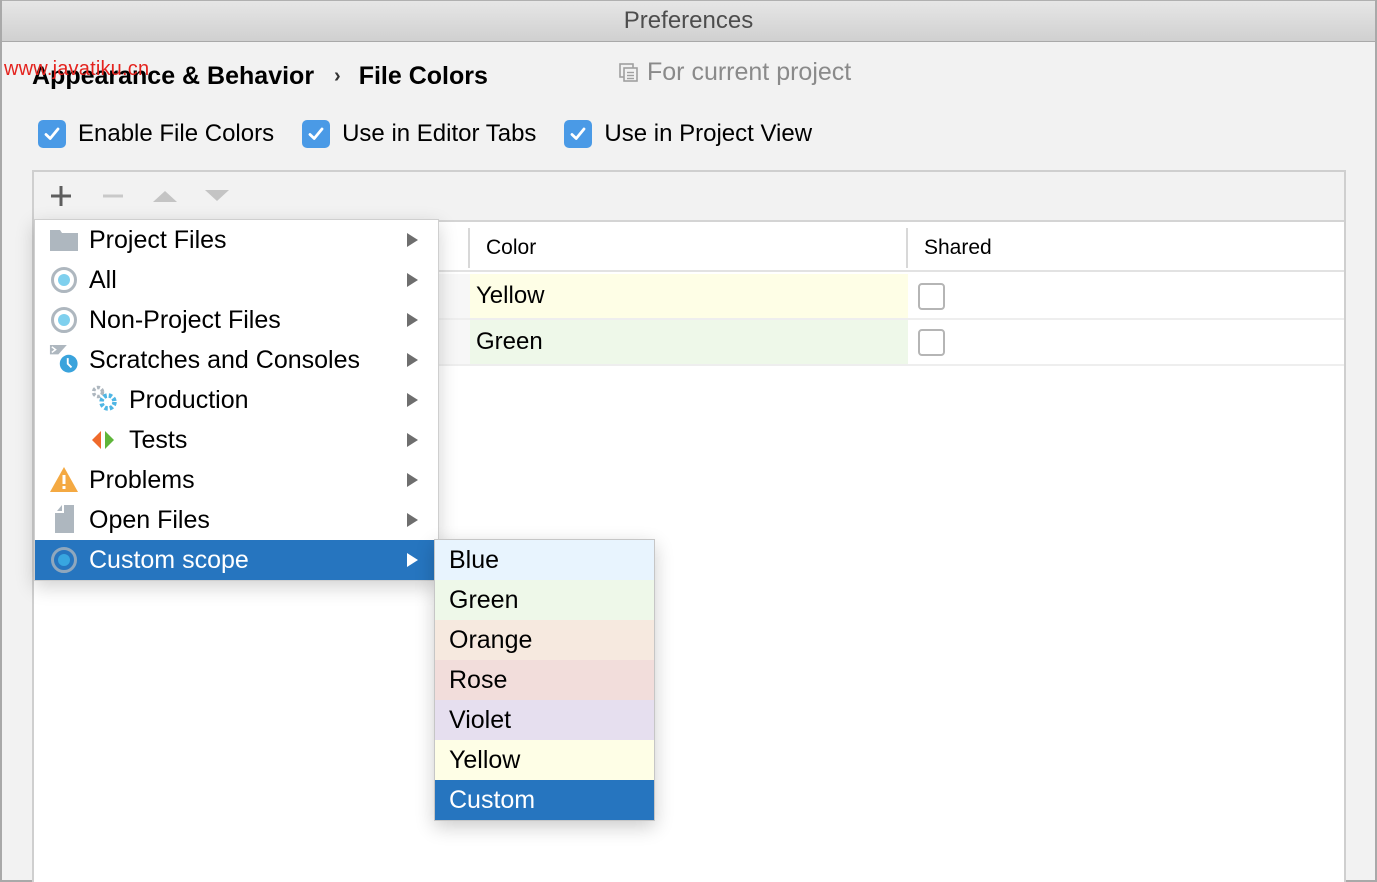 This screenshot has width=1377, height=882. What do you see at coordinates (176, 133) in the screenshot?
I see `option-label: Enable File Colors` at bounding box center [176, 133].